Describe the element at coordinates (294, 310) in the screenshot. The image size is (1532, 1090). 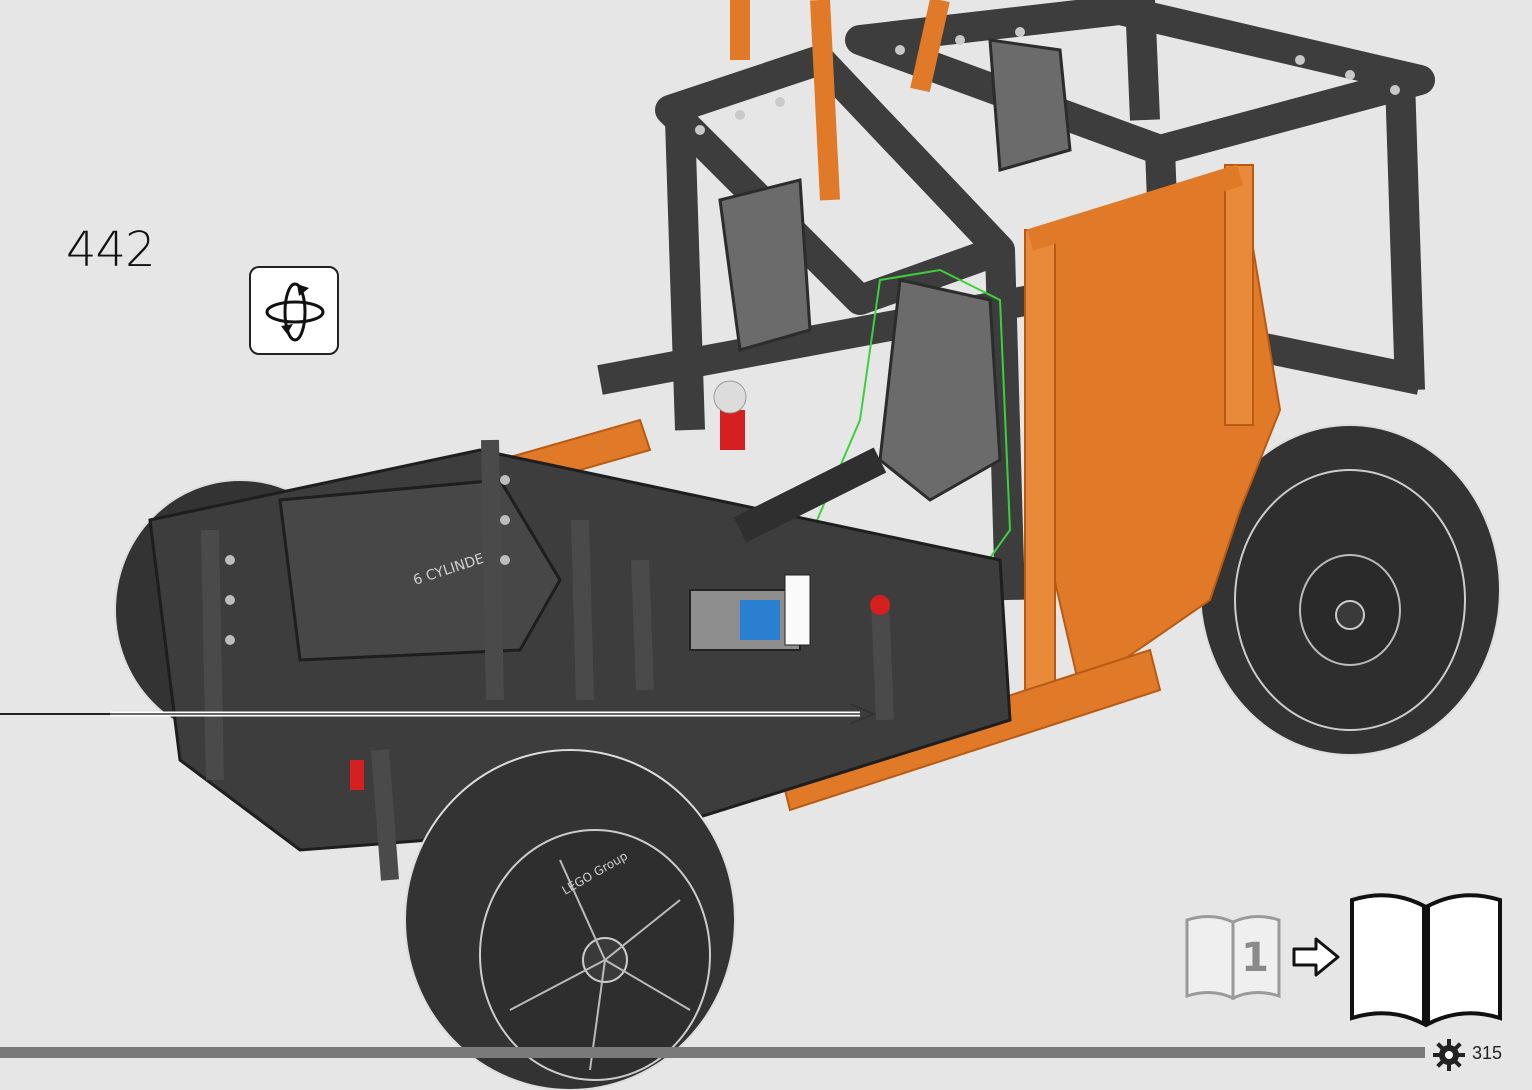
I see `rotate-model-icon` at that location.